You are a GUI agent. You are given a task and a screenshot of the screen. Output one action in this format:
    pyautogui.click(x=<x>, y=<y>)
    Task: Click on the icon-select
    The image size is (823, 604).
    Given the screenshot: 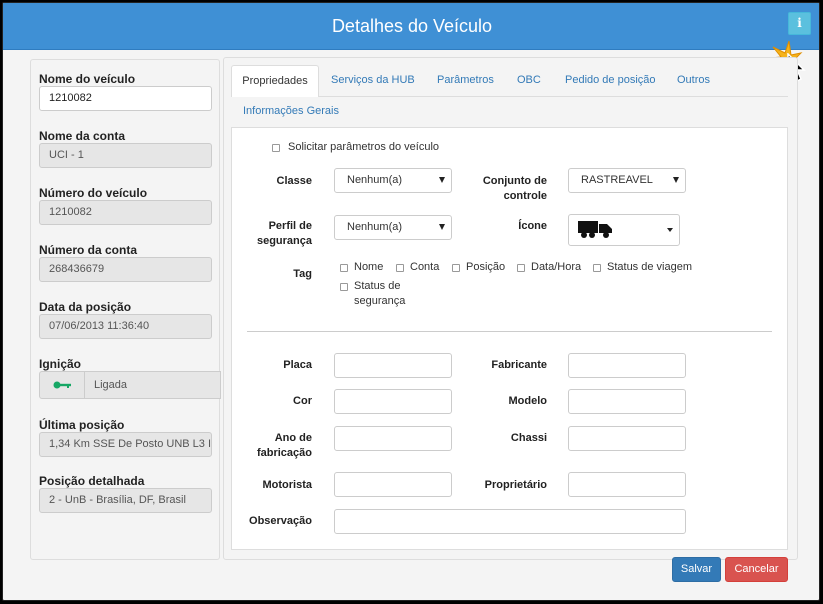 What is the action you would take?
    pyautogui.click(x=624, y=230)
    